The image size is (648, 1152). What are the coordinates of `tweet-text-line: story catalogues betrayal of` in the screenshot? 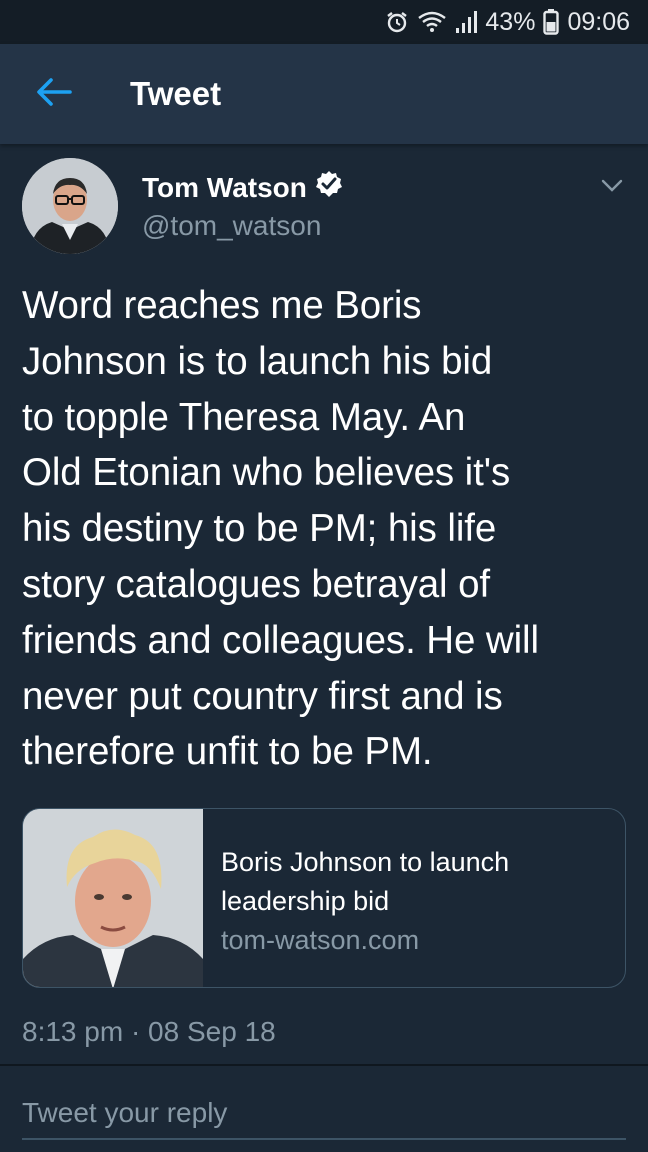 It's located at (256, 584).